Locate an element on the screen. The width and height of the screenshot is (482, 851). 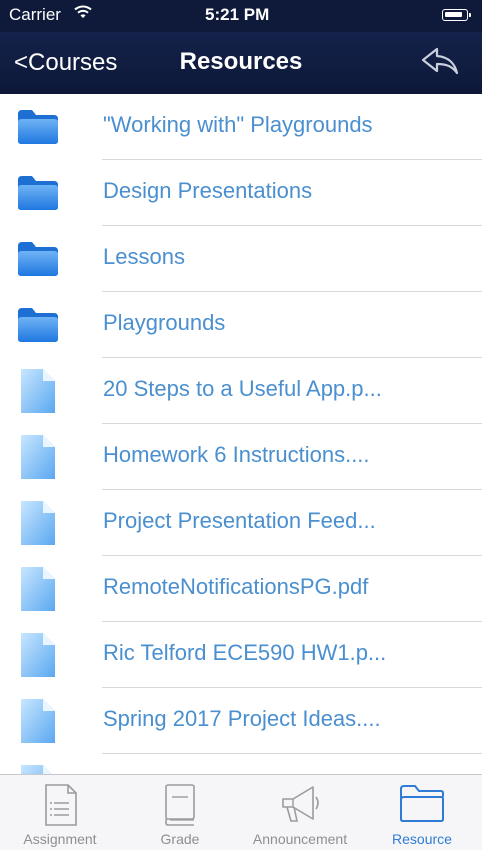
megaphone-icon is located at coordinates (300, 807).